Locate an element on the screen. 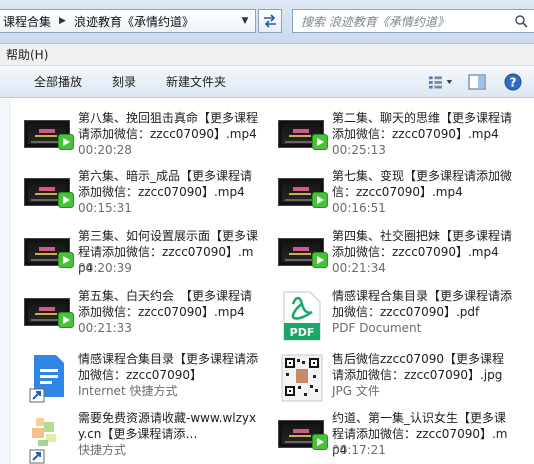 This screenshot has height=464, width=534. preview-pane-button is located at coordinates (477, 82).